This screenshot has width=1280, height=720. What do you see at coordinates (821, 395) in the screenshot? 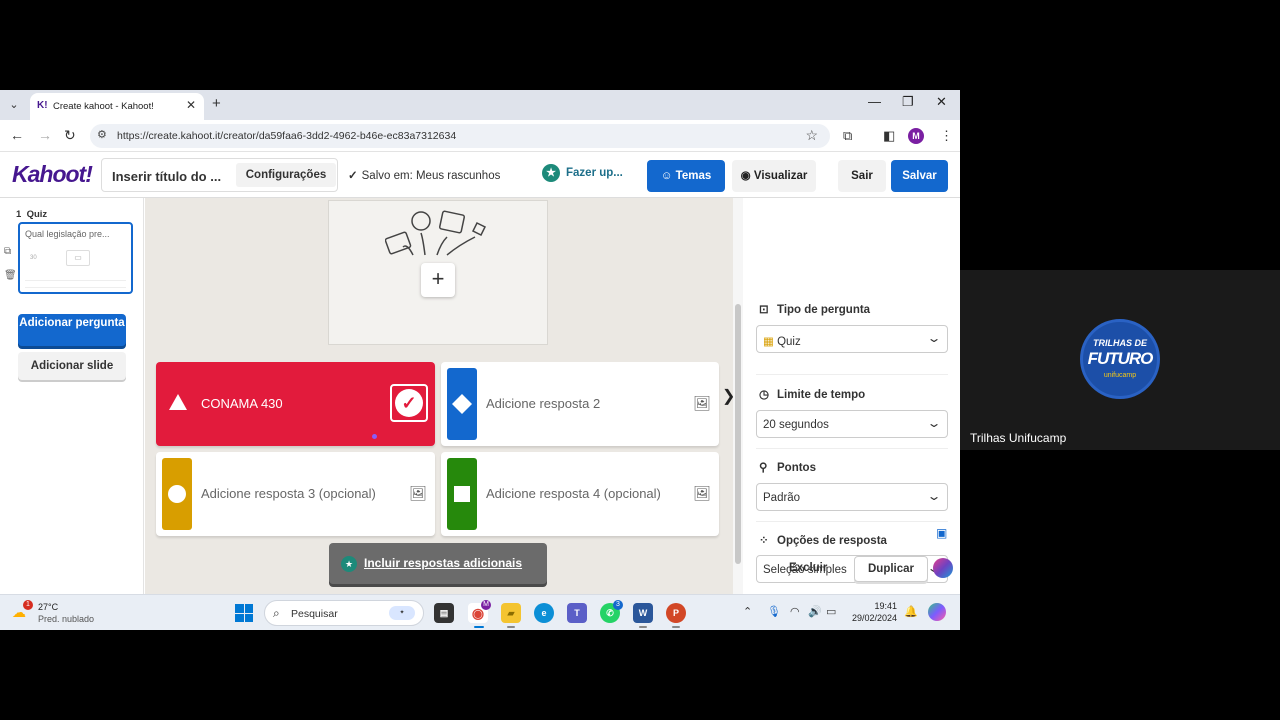
I see `time-limit-title-text: Limite de tempo` at bounding box center [821, 395].